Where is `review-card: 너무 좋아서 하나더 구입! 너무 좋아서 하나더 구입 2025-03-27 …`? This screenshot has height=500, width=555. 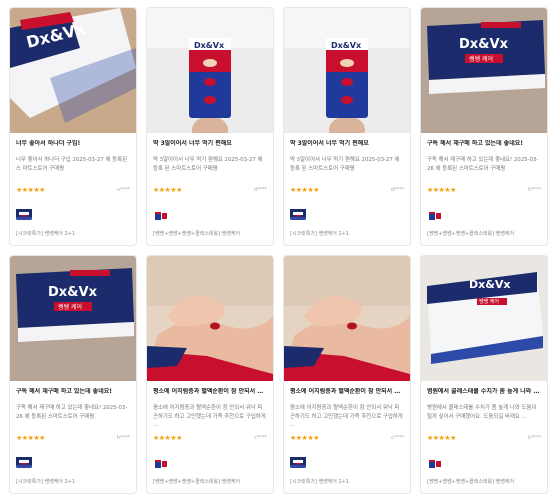 review-card: 너무 좋아서 하나더 구입! 너무 좋아서 하나더 구입 2025-03-27 … is located at coordinates (73, 126).